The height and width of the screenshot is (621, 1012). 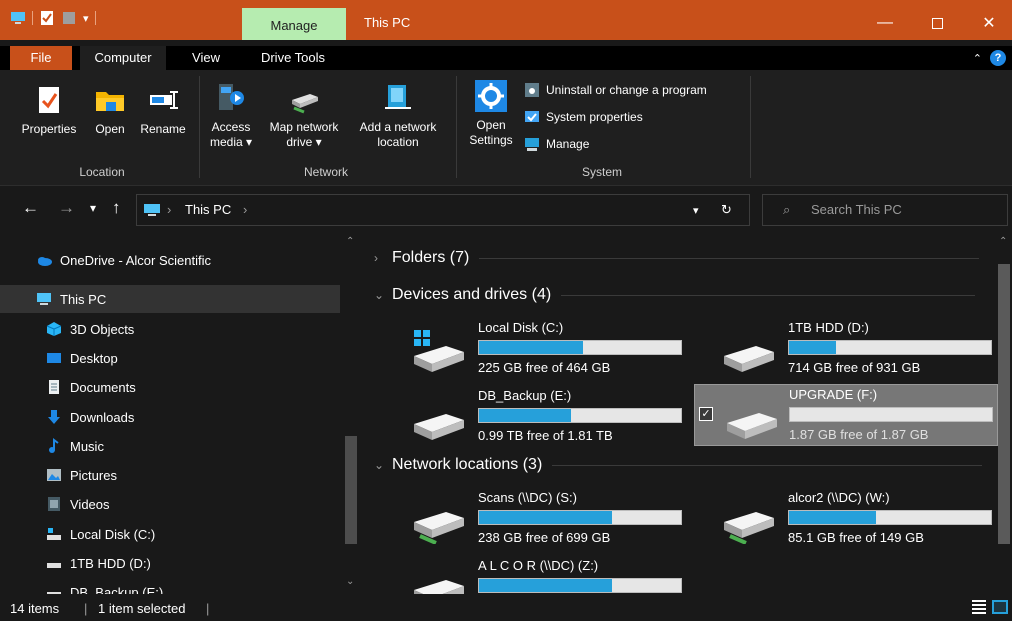 I want to click on drive-name: alcor2 (\\DC) (W:), so click(x=839, y=497).